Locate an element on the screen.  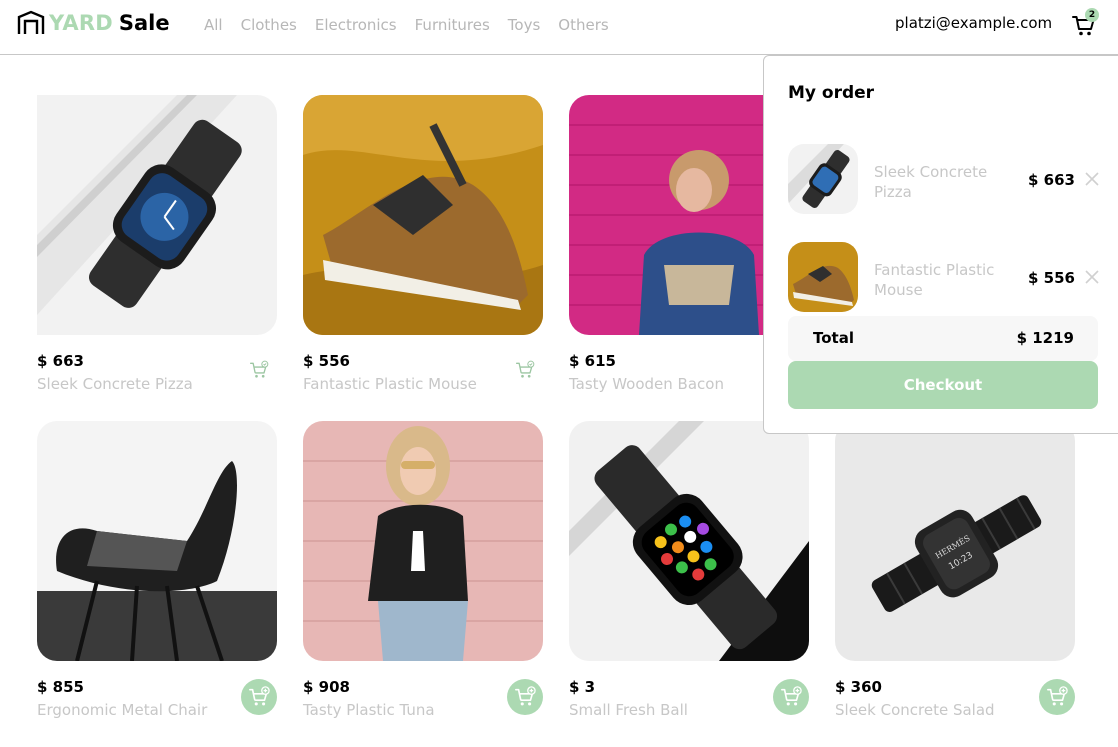
product-card: $ 3 Small Fresh Ball is located at coordinates (689, 576).